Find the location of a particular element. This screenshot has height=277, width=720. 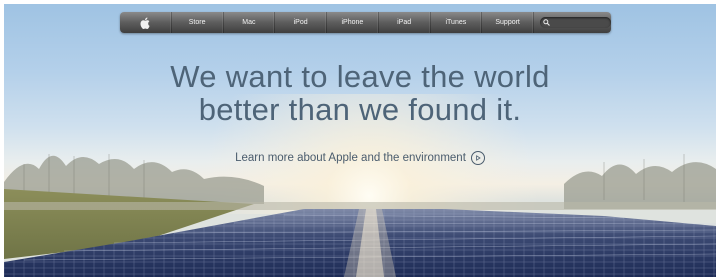

nav-apple-logo is located at coordinates (146, 22).